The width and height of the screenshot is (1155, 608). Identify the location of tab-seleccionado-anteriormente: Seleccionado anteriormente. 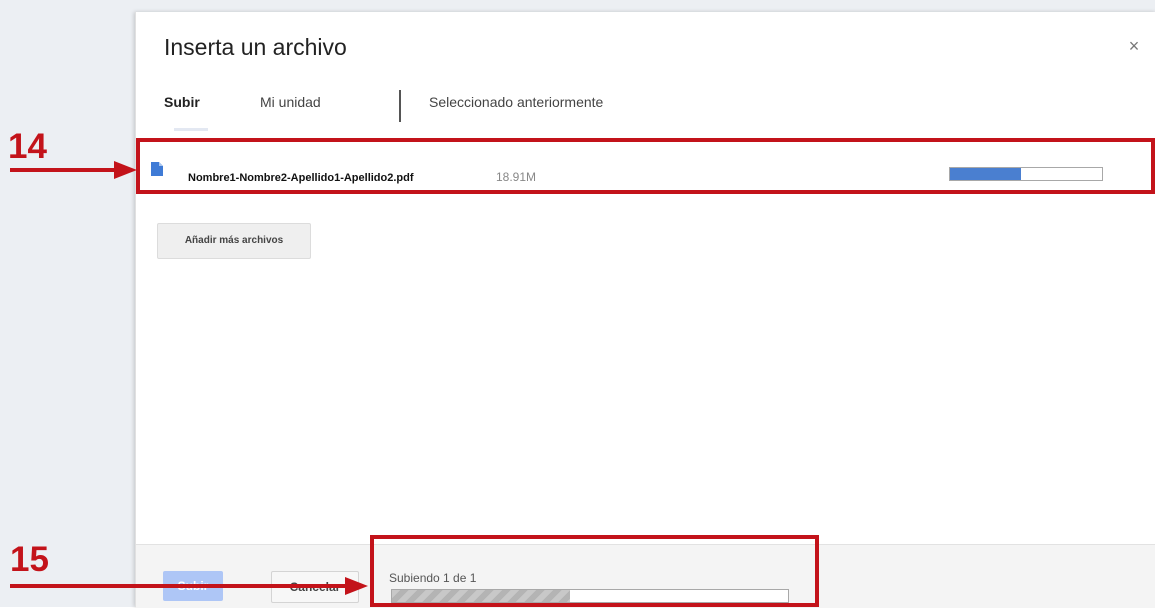
(516, 102).